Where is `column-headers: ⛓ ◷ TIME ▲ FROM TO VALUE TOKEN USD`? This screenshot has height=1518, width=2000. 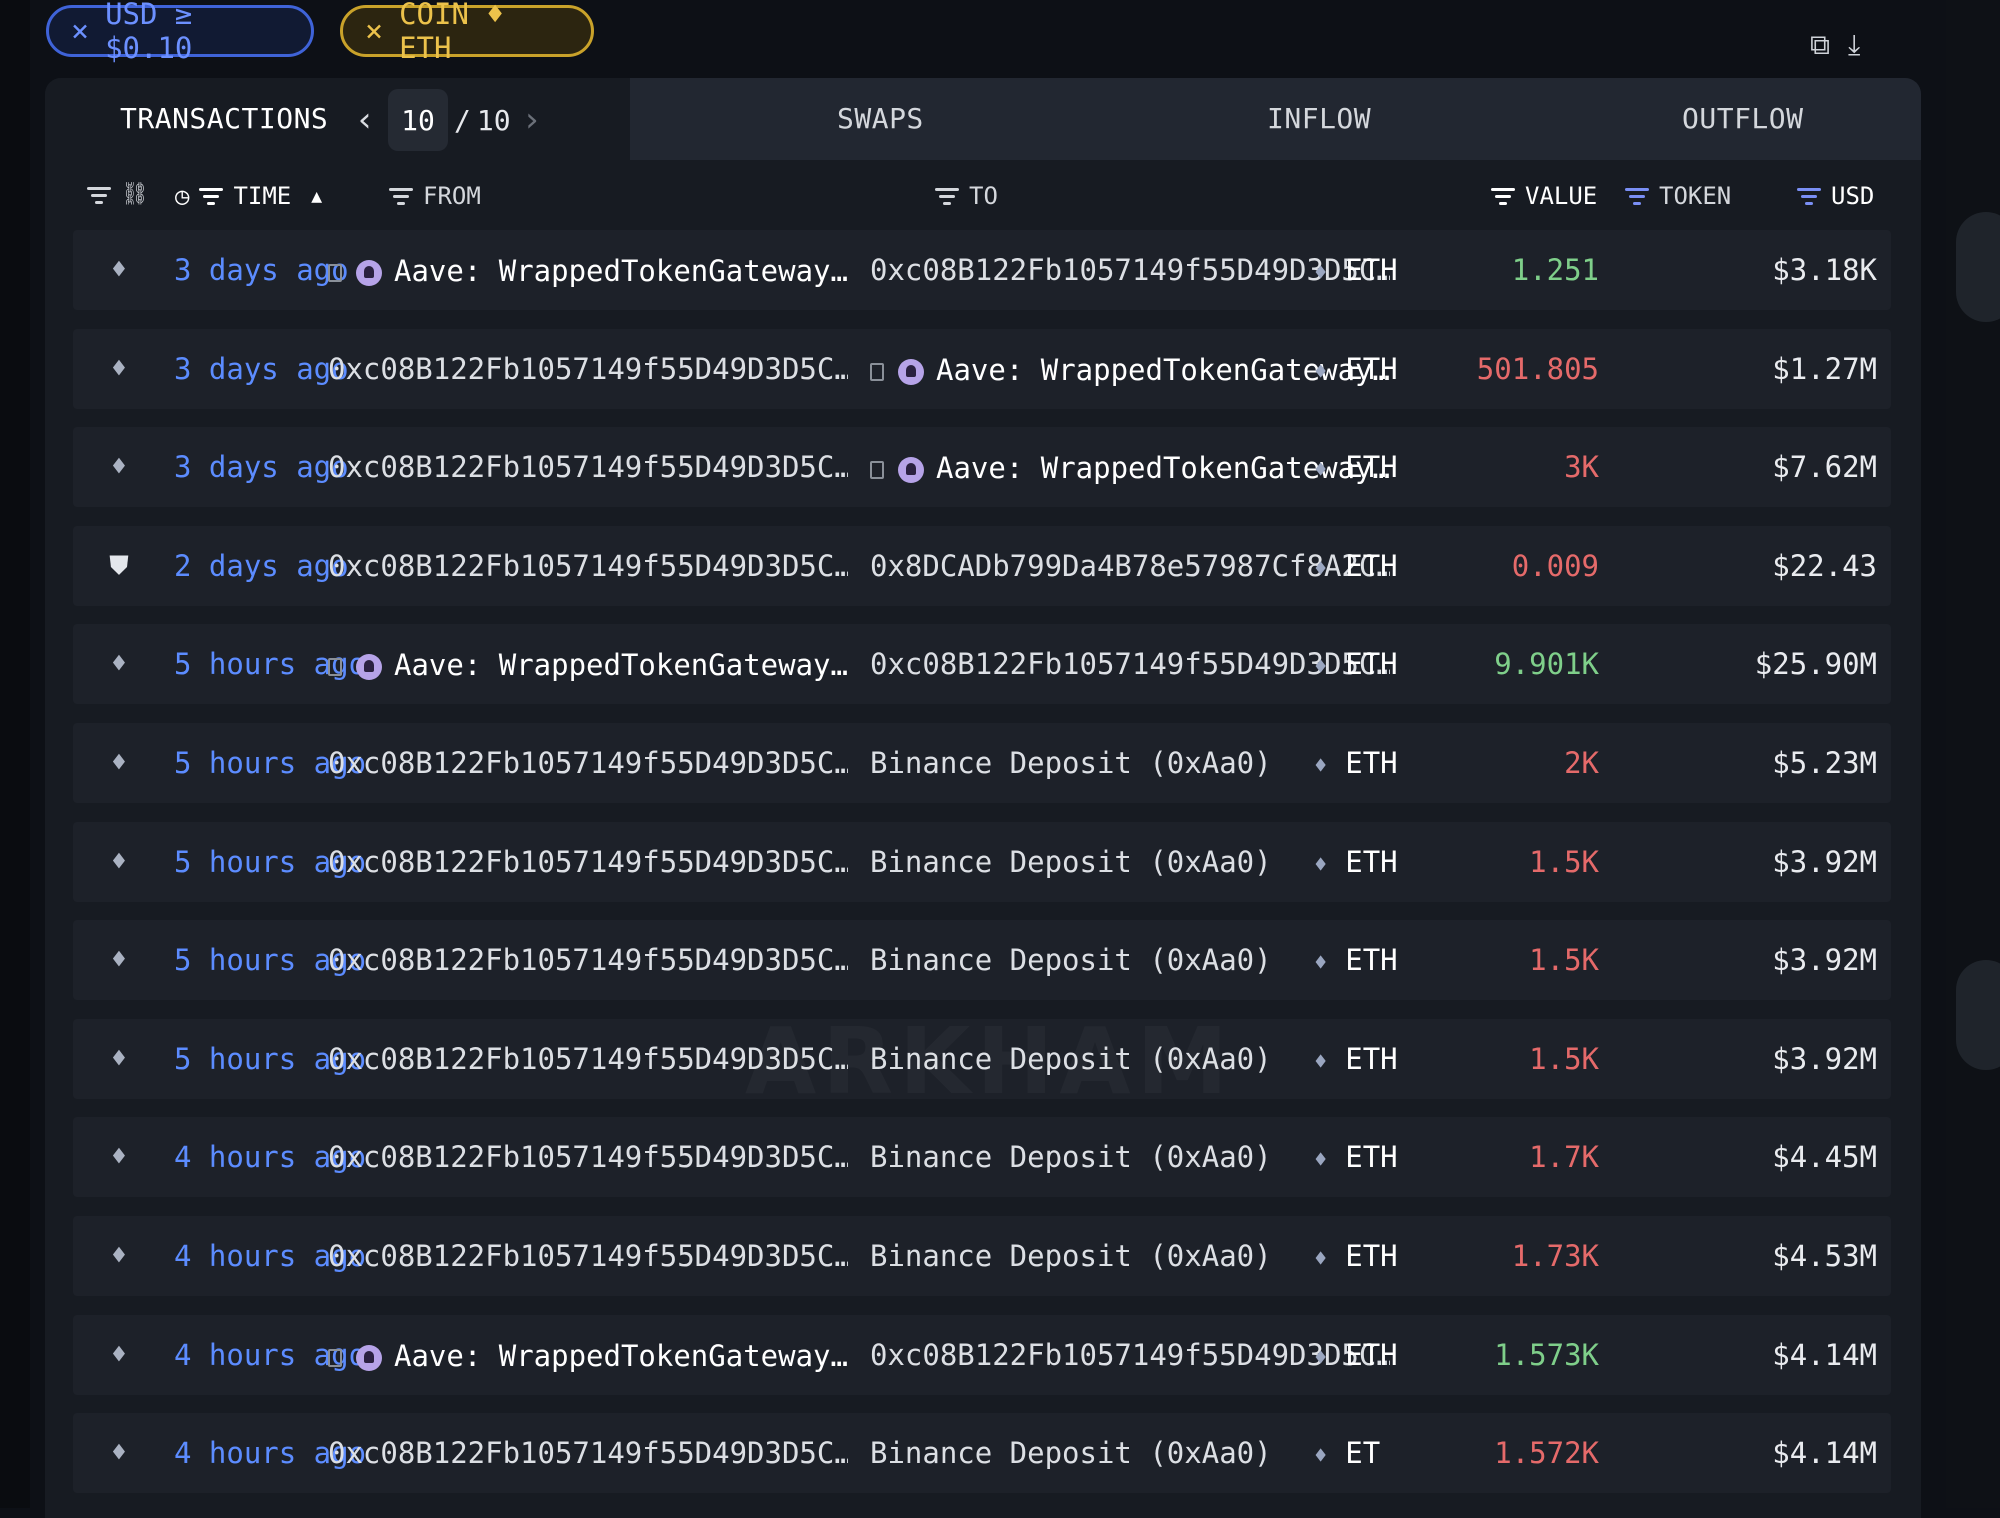 column-headers: ⛓ ◷ TIME ▲ FROM TO VALUE TOKEN USD is located at coordinates (983, 195).